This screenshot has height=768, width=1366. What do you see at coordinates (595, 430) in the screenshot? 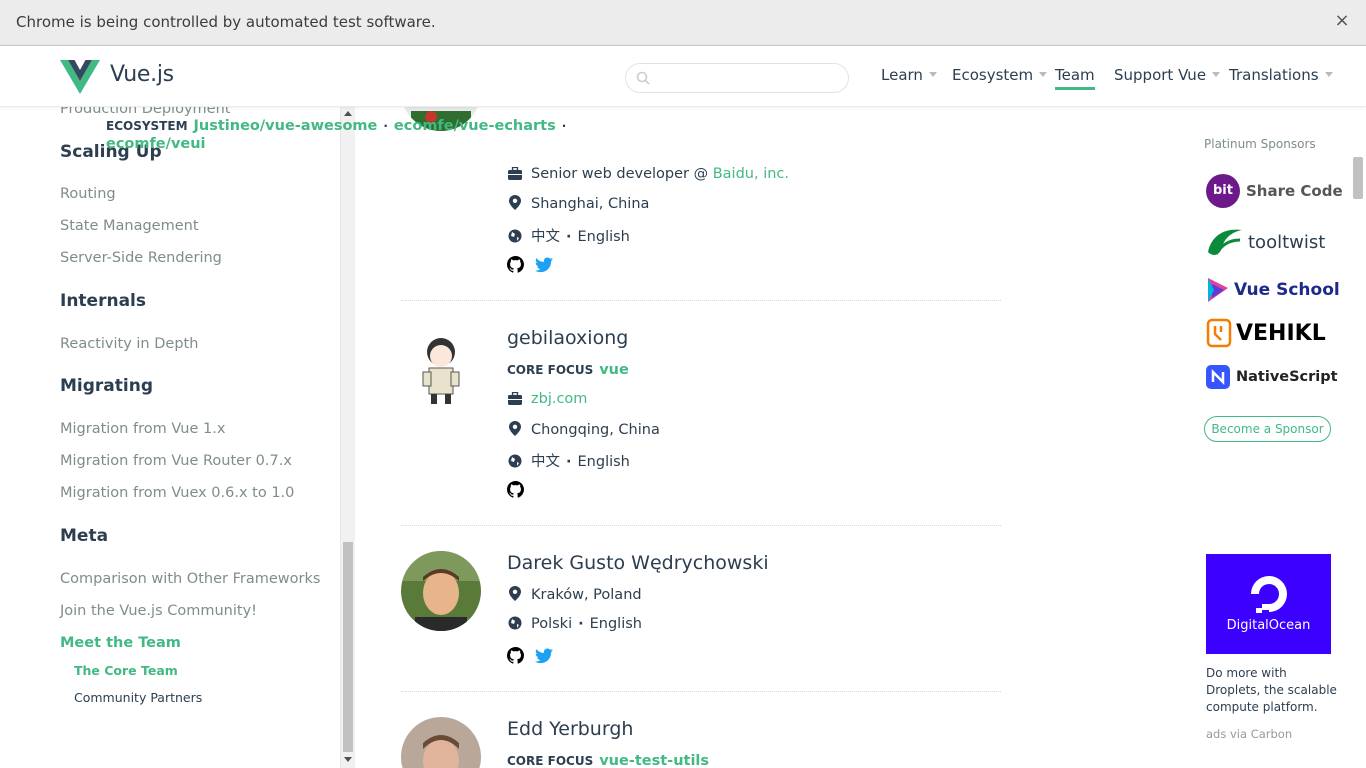
I see `location-text: Chongqing, China` at bounding box center [595, 430].